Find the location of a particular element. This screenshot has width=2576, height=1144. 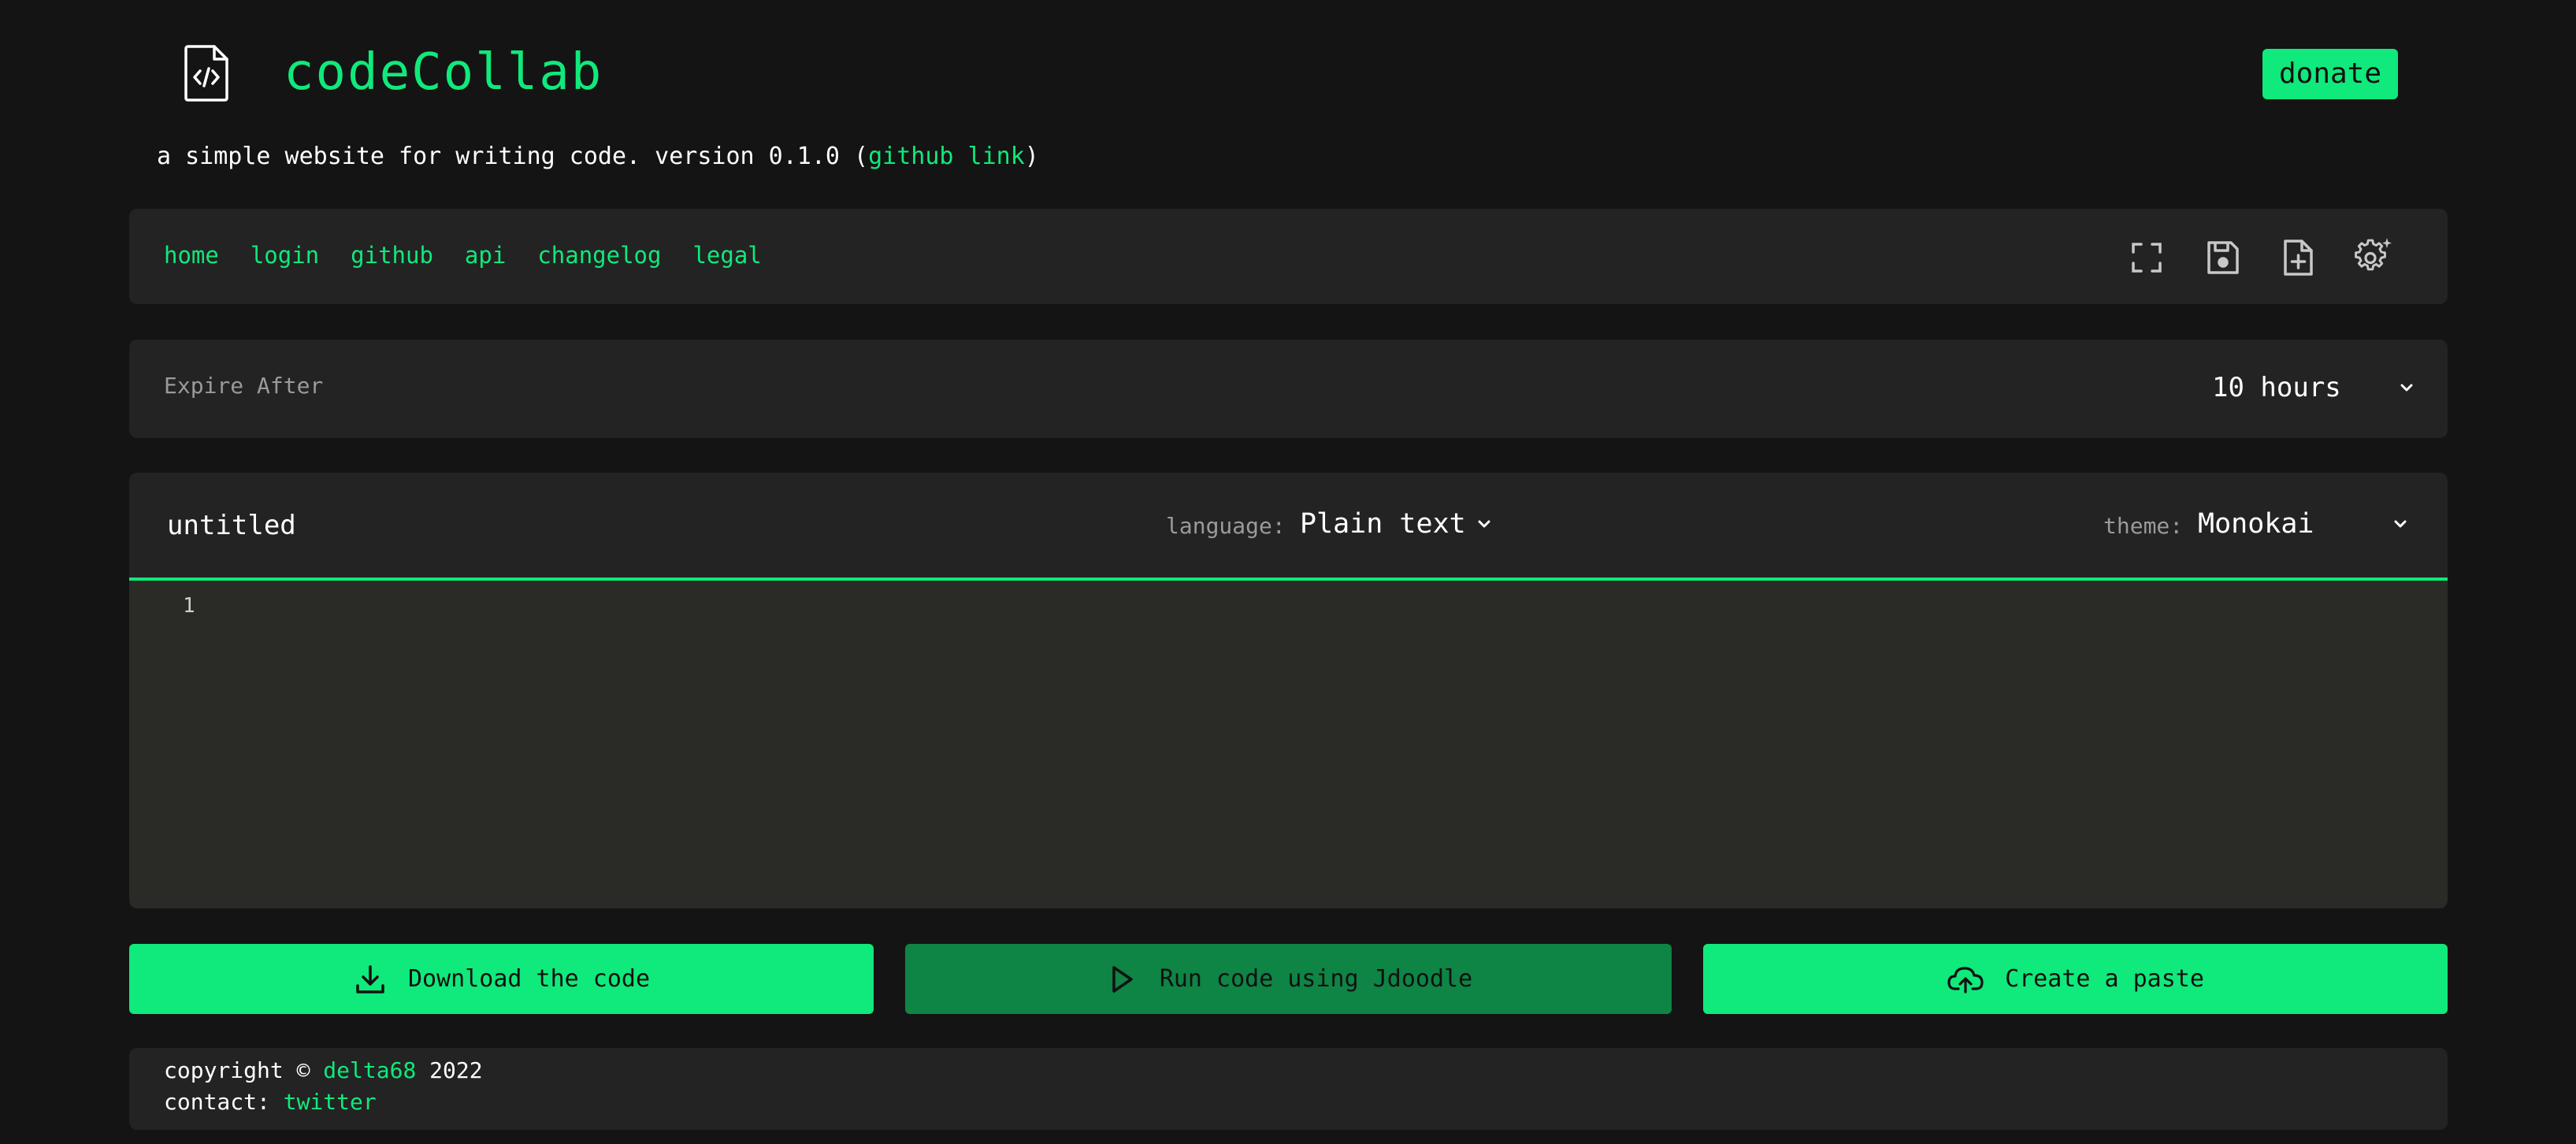

nav-link-legal: legal is located at coordinates (726, 255).